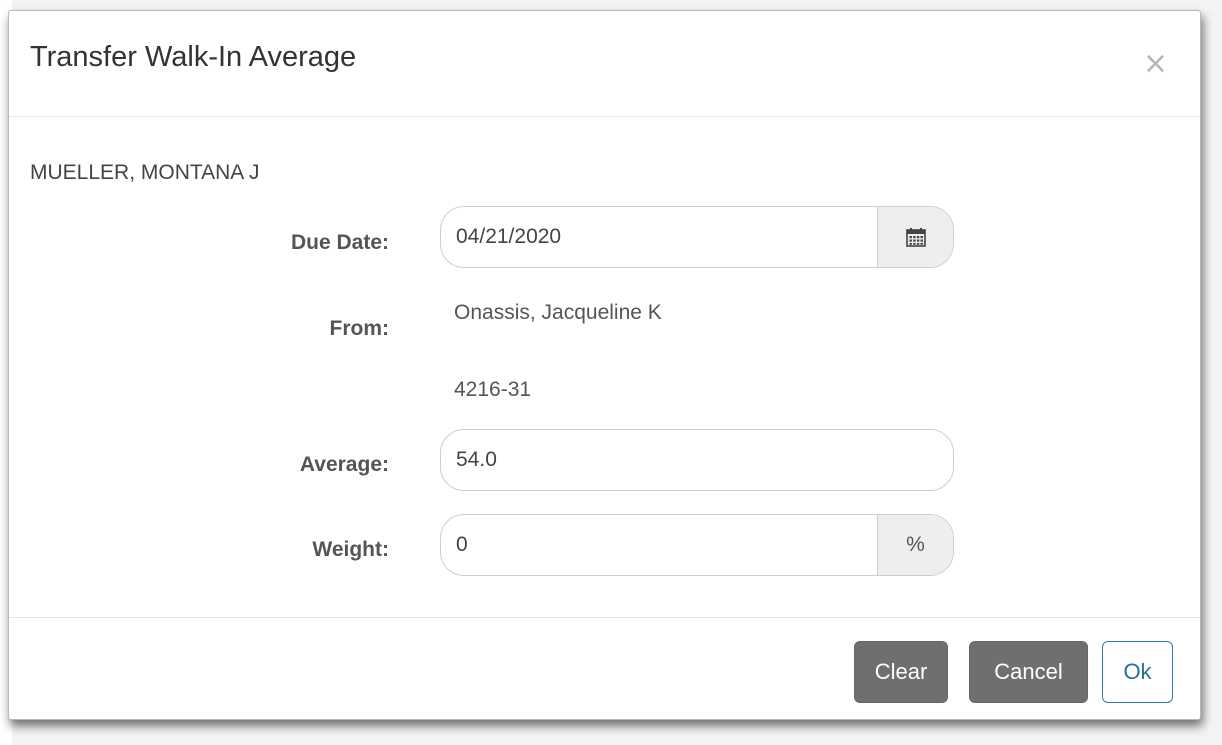 This screenshot has height=745, width=1222. What do you see at coordinates (1028, 672) in the screenshot?
I see `cancel-button: Cancel` at bounding box center [1028, 672].